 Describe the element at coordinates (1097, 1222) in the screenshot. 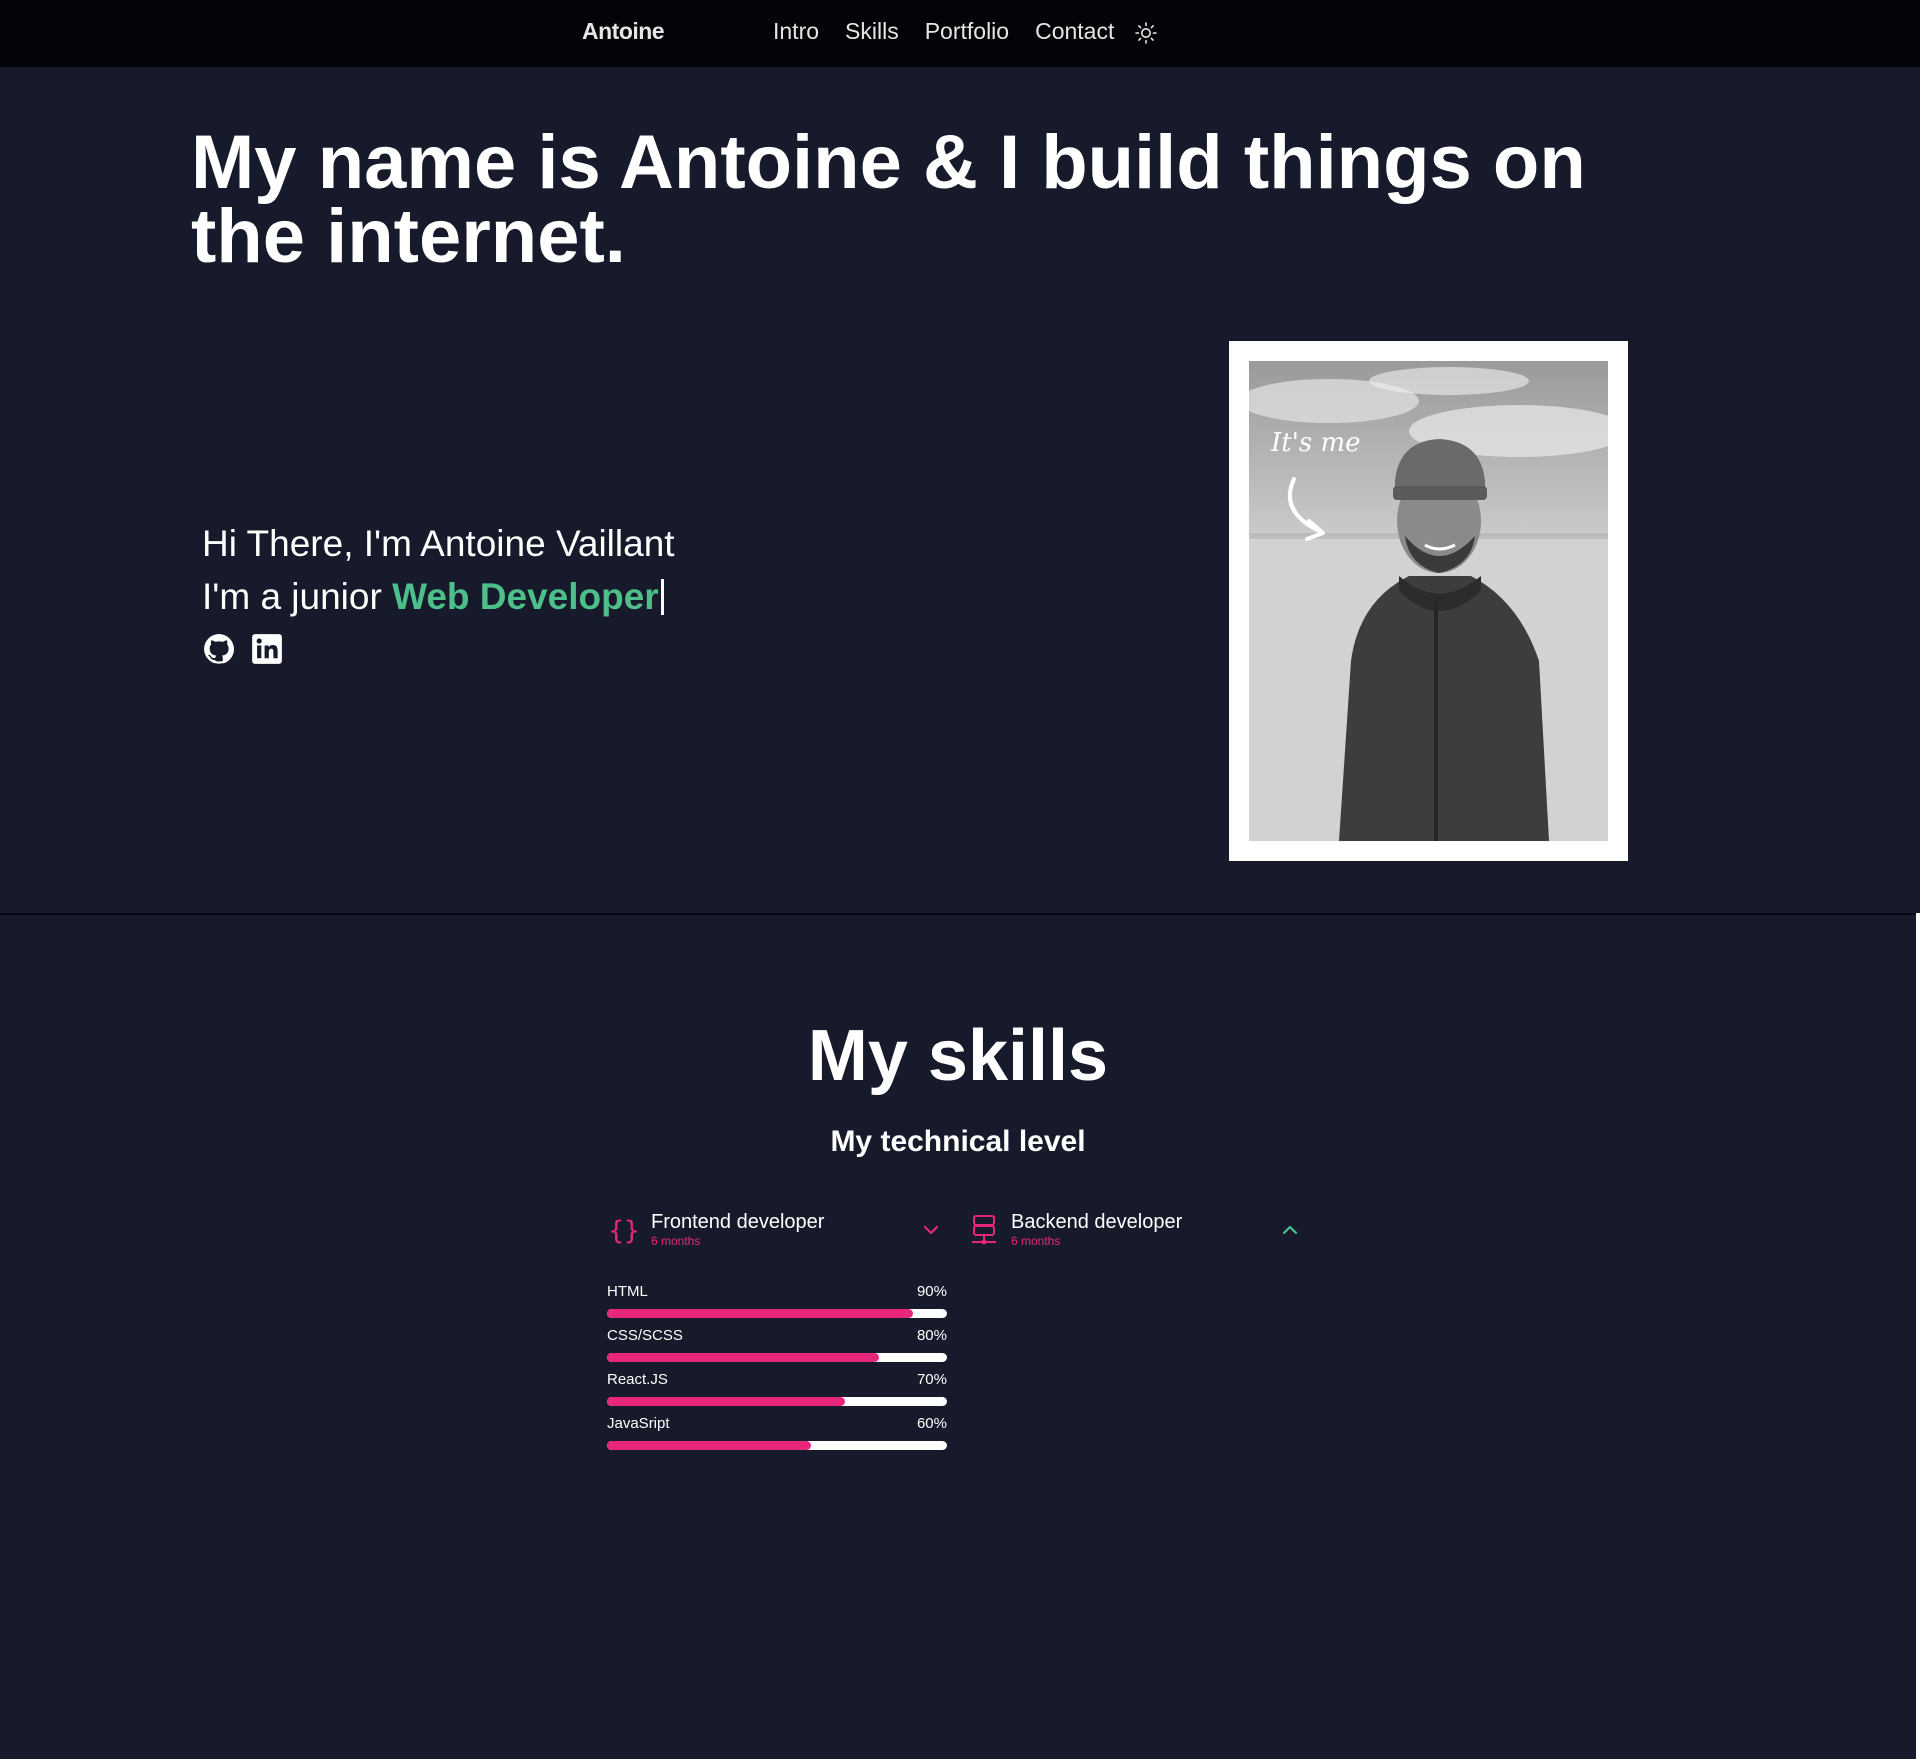

I see `category-title: Backend developer` at that location.